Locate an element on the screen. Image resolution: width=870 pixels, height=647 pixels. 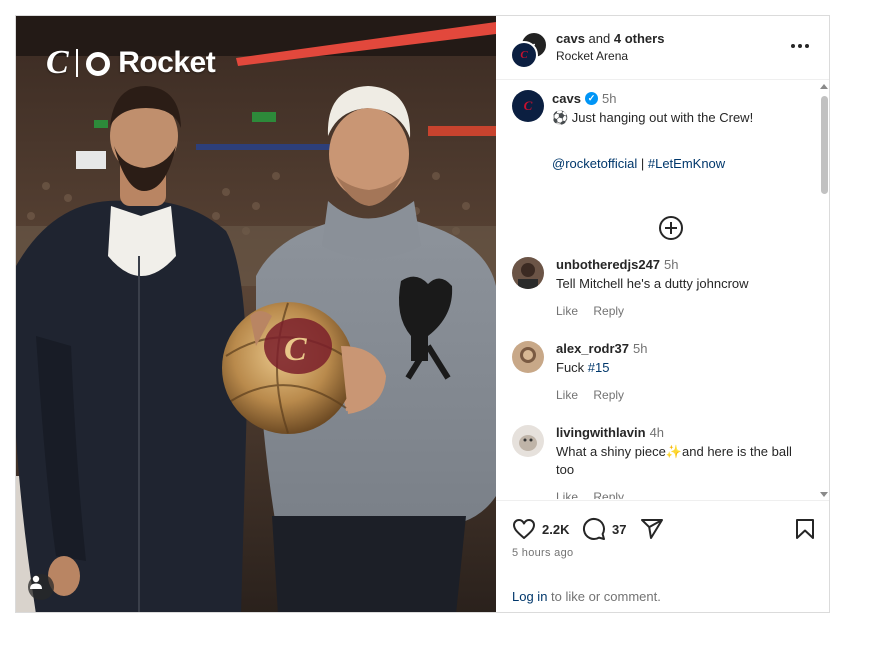
user-icon is located at coordinates (41, 587).